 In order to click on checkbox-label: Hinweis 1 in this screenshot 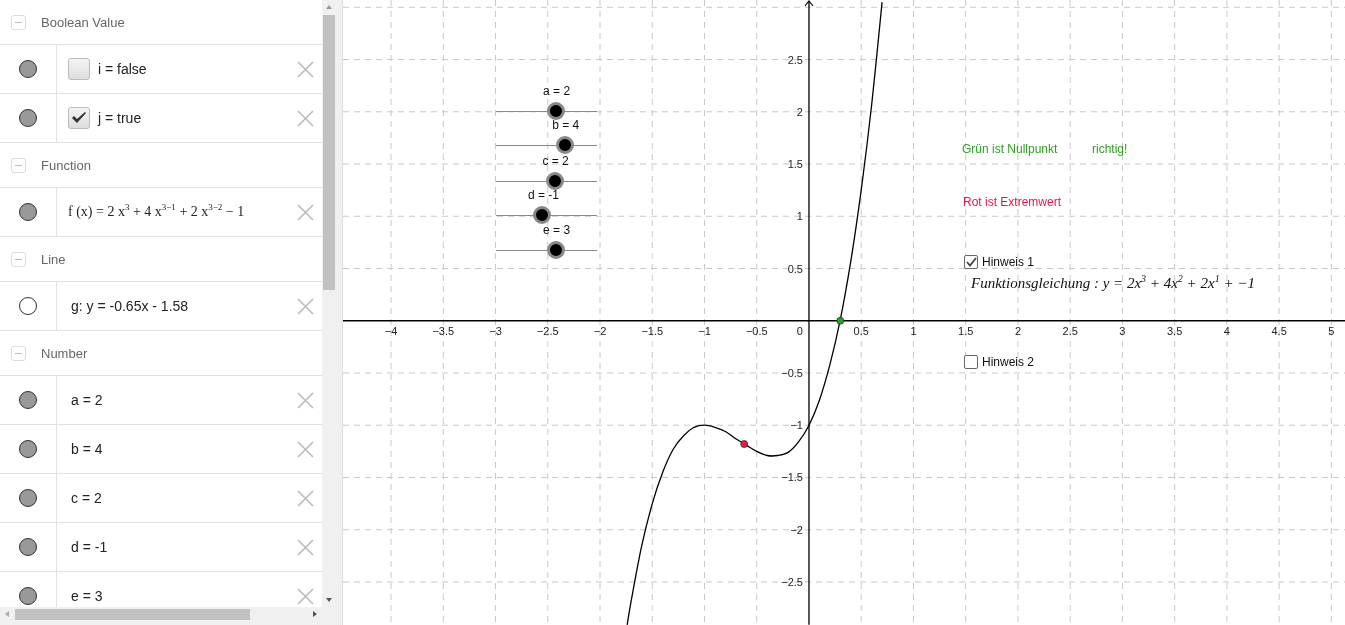, I will do `click(1008, 262)`.